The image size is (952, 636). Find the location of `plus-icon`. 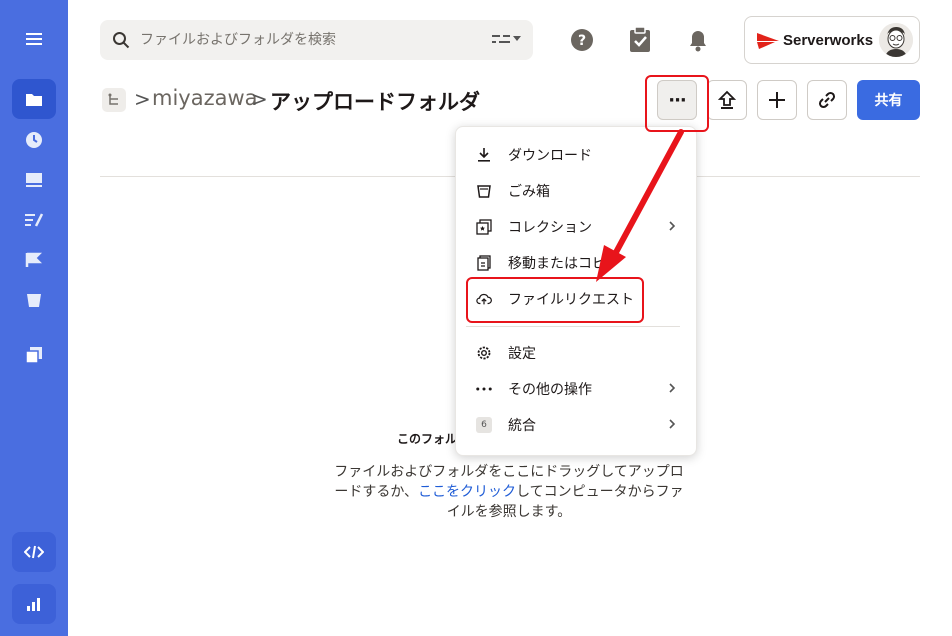

plus-icon is located at coordinates (777, 100).